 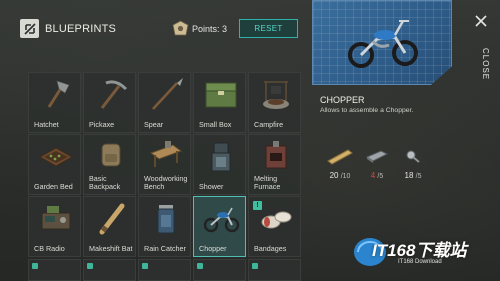 What do you see at coordinates (481, 66) in the screenshot?
I see `close-button: CLOSE` at bounding box center [481, 66].